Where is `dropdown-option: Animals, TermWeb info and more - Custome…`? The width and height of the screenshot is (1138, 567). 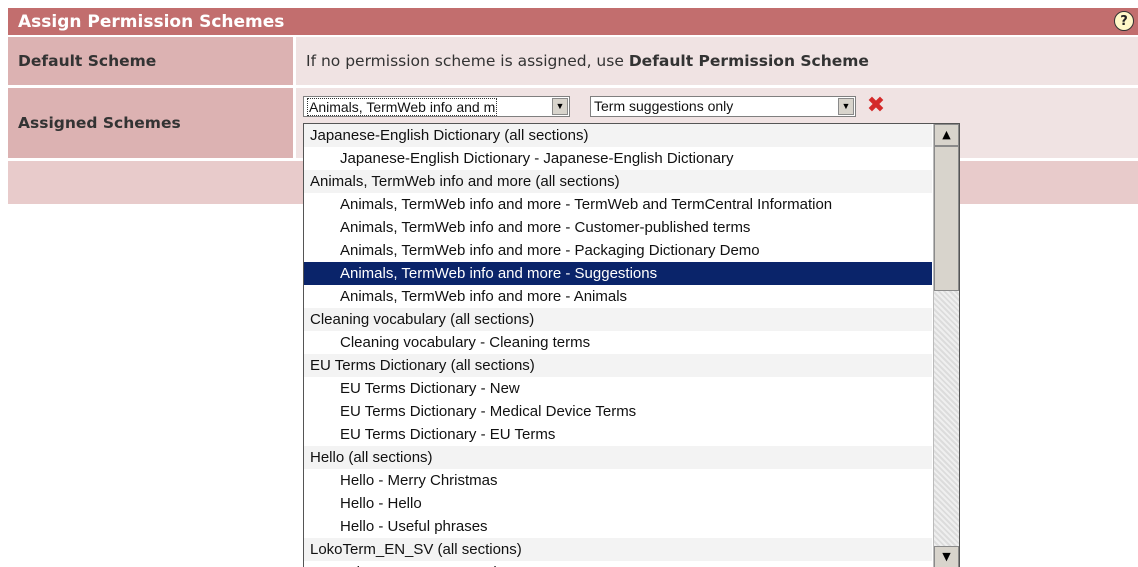 dropdown-option: Animals, TermWeb info and more - Custome… is located at coordinates (618, 227).